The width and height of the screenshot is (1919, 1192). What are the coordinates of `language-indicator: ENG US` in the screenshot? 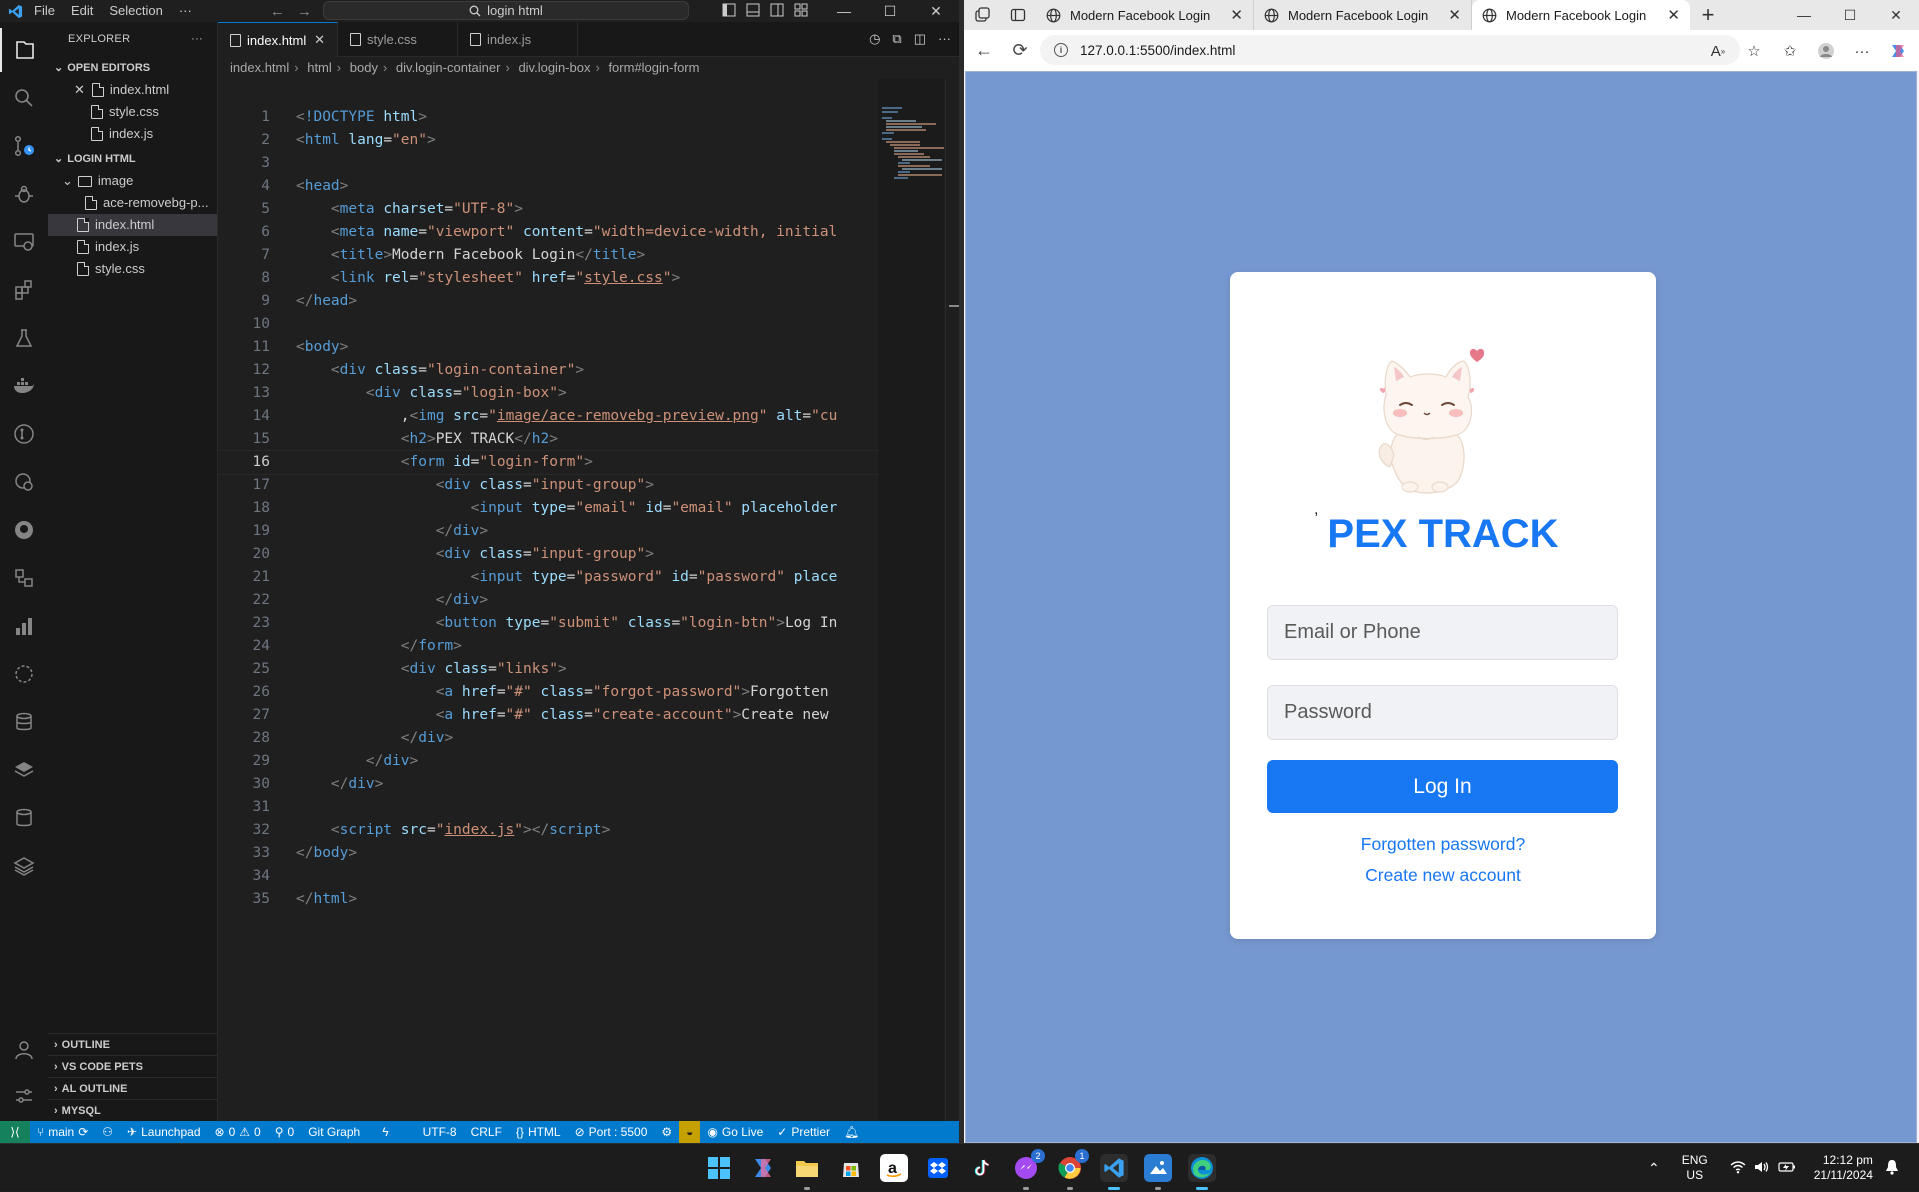 It's located at (1695, 1168).